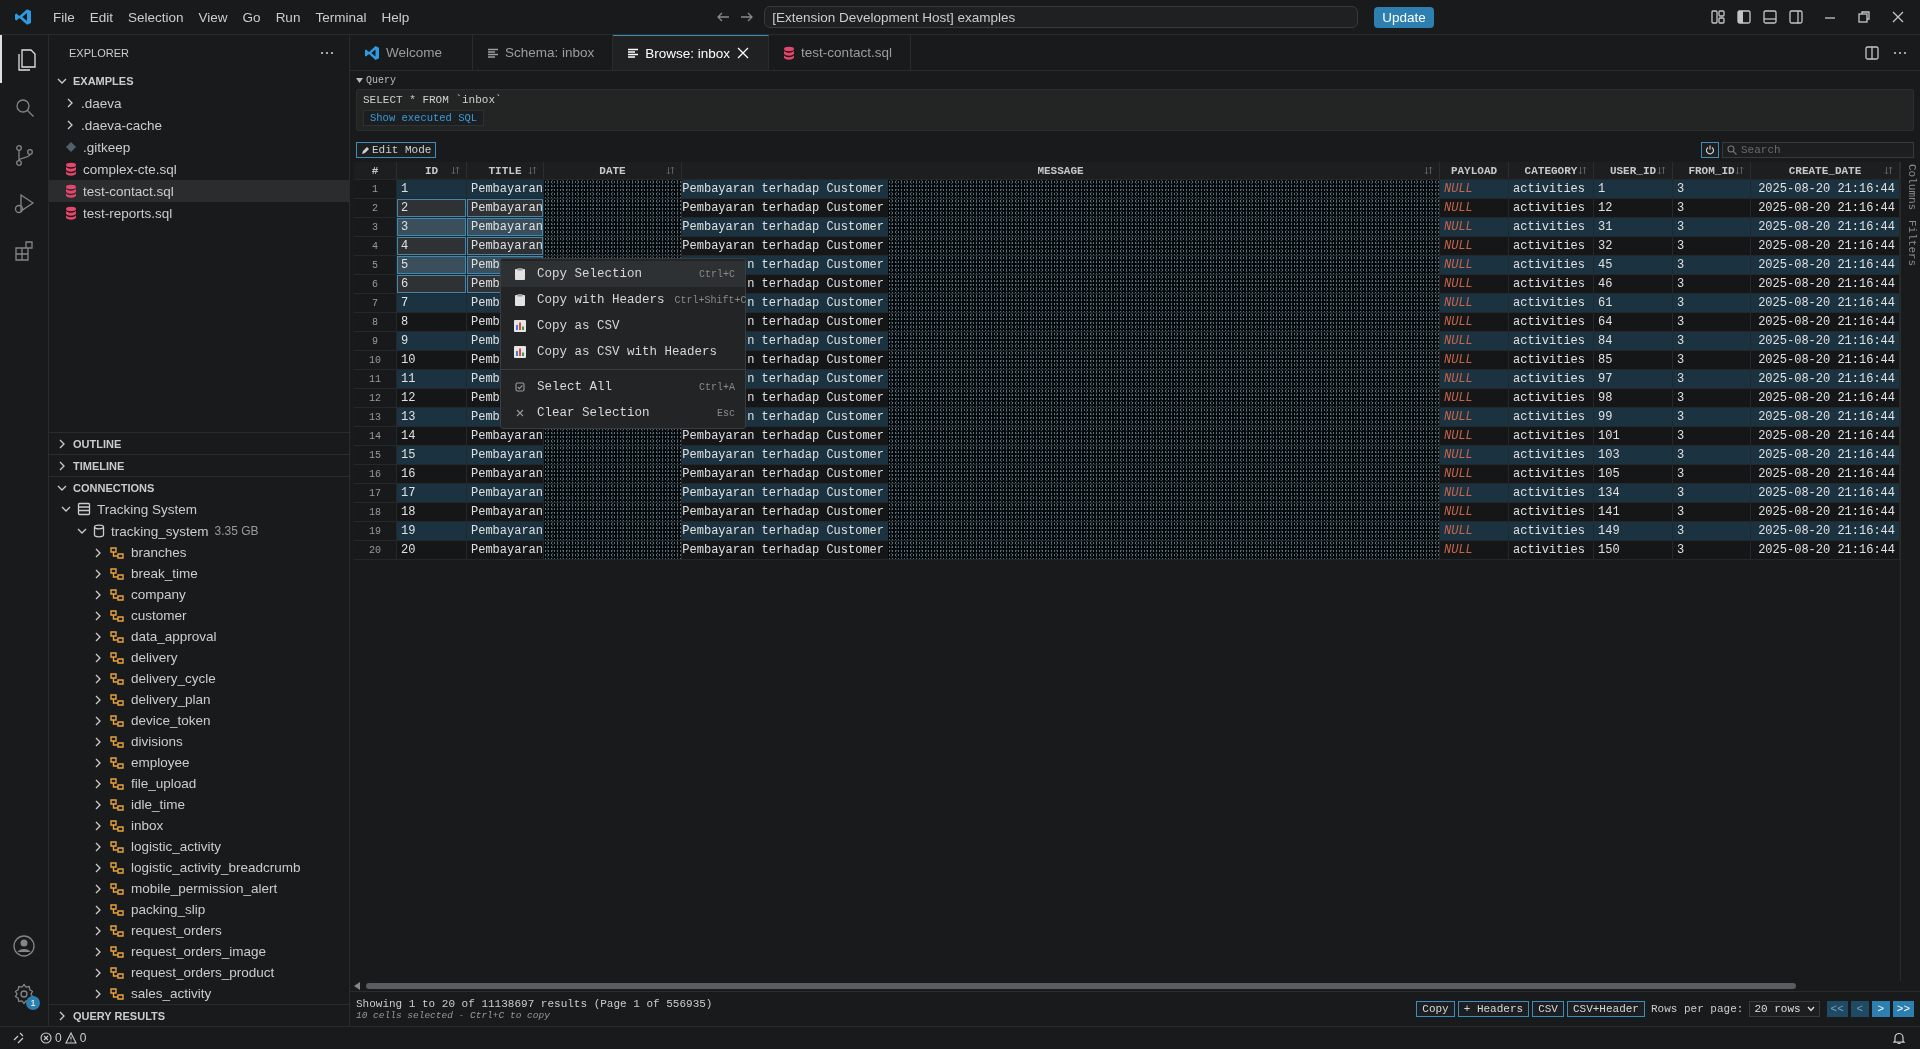 The height and width of the screenshot is (1049, 1920). Describe the element at coordinates (1697, 1009) in the screenshot. I see `rows-per-page-label: Rows per page:` at that location.